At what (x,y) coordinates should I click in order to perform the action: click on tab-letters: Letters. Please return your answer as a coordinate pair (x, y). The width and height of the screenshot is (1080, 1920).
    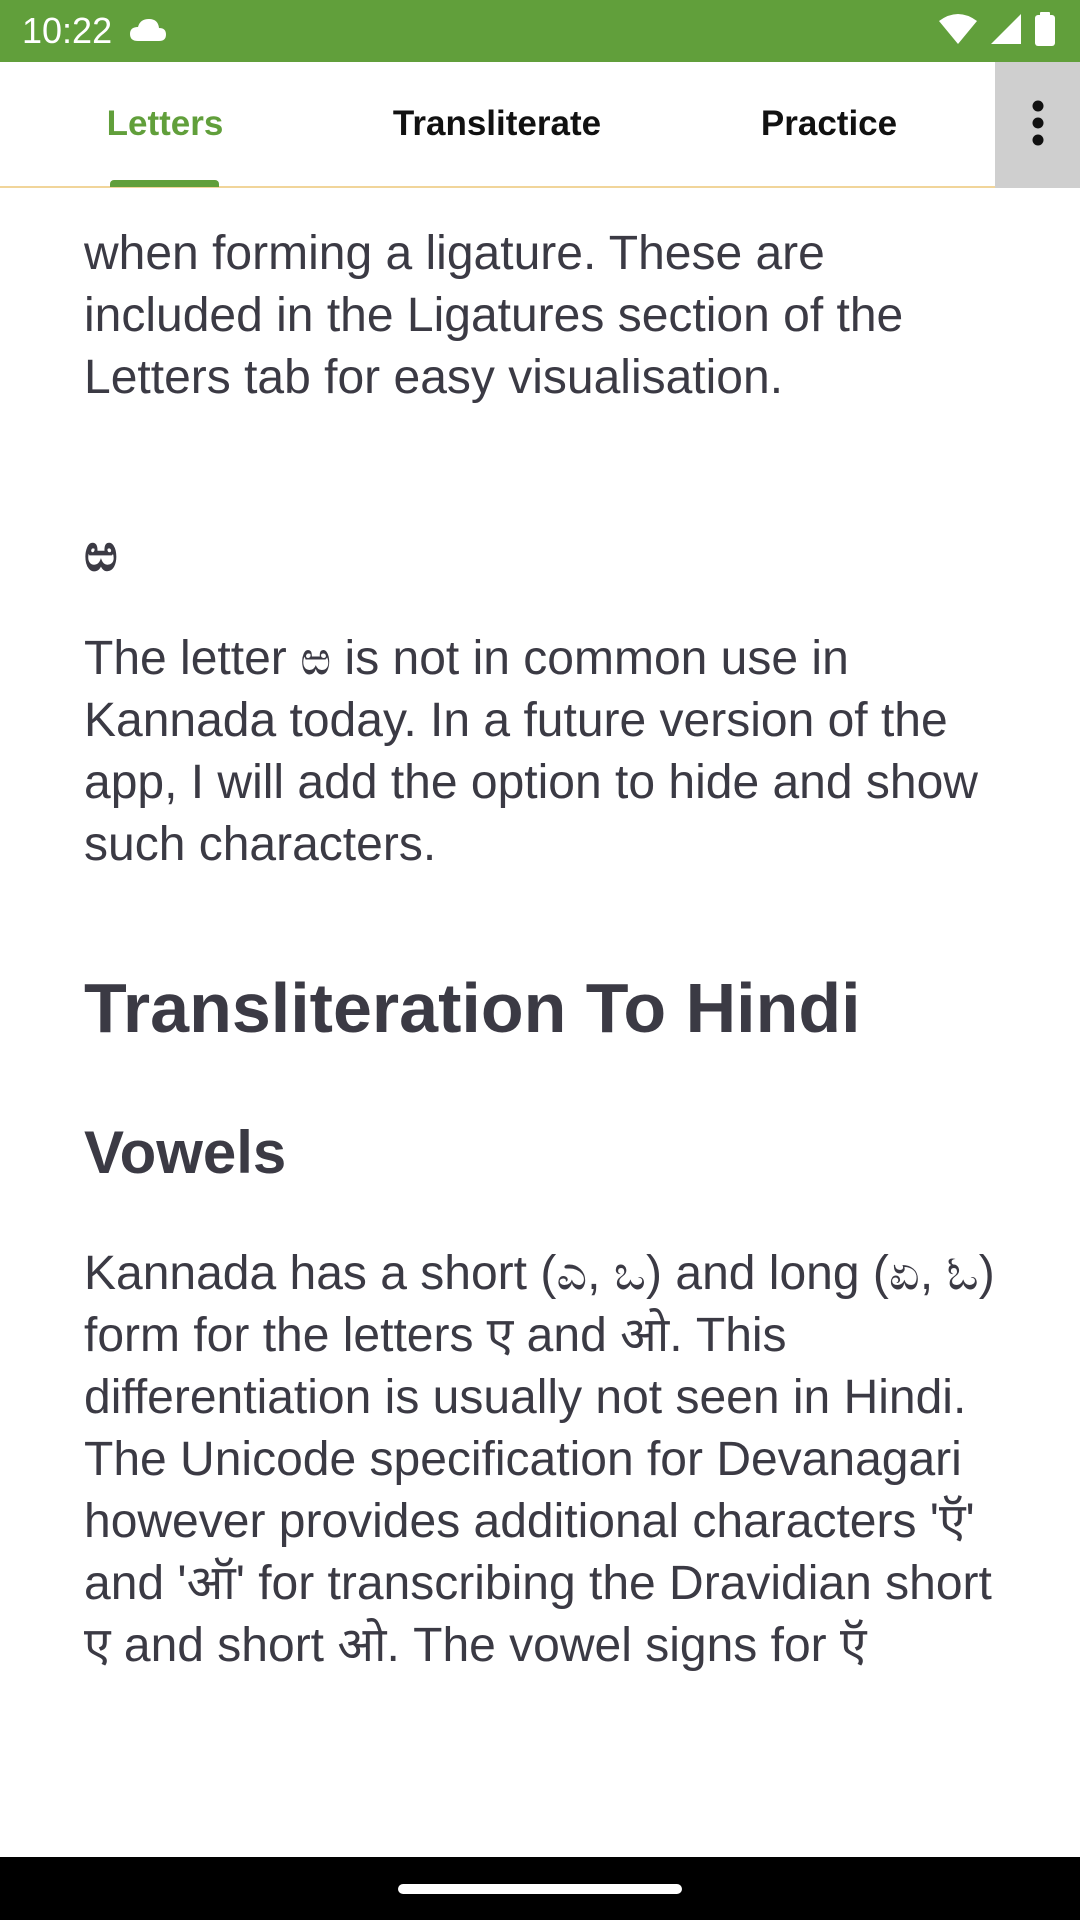
    Looking at the image, I should click on (165, 124).